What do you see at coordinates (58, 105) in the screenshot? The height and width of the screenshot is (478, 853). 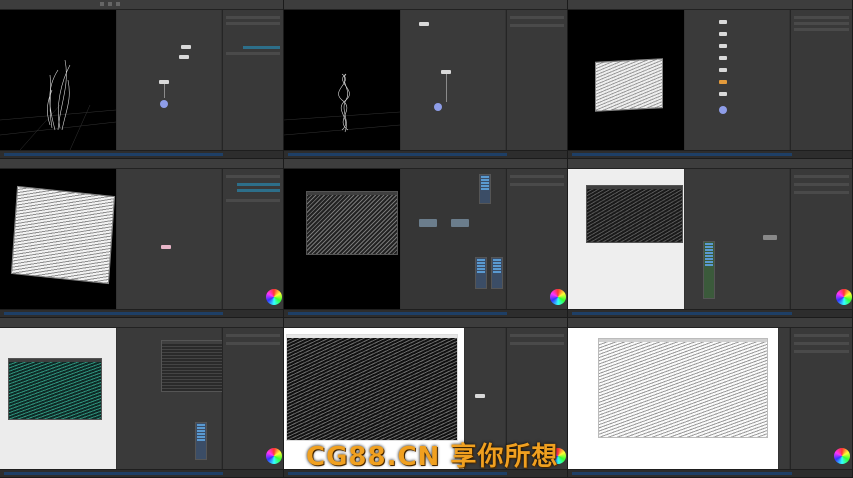 I see `wispy-curves-geometry` at bounding box center [58, 105].